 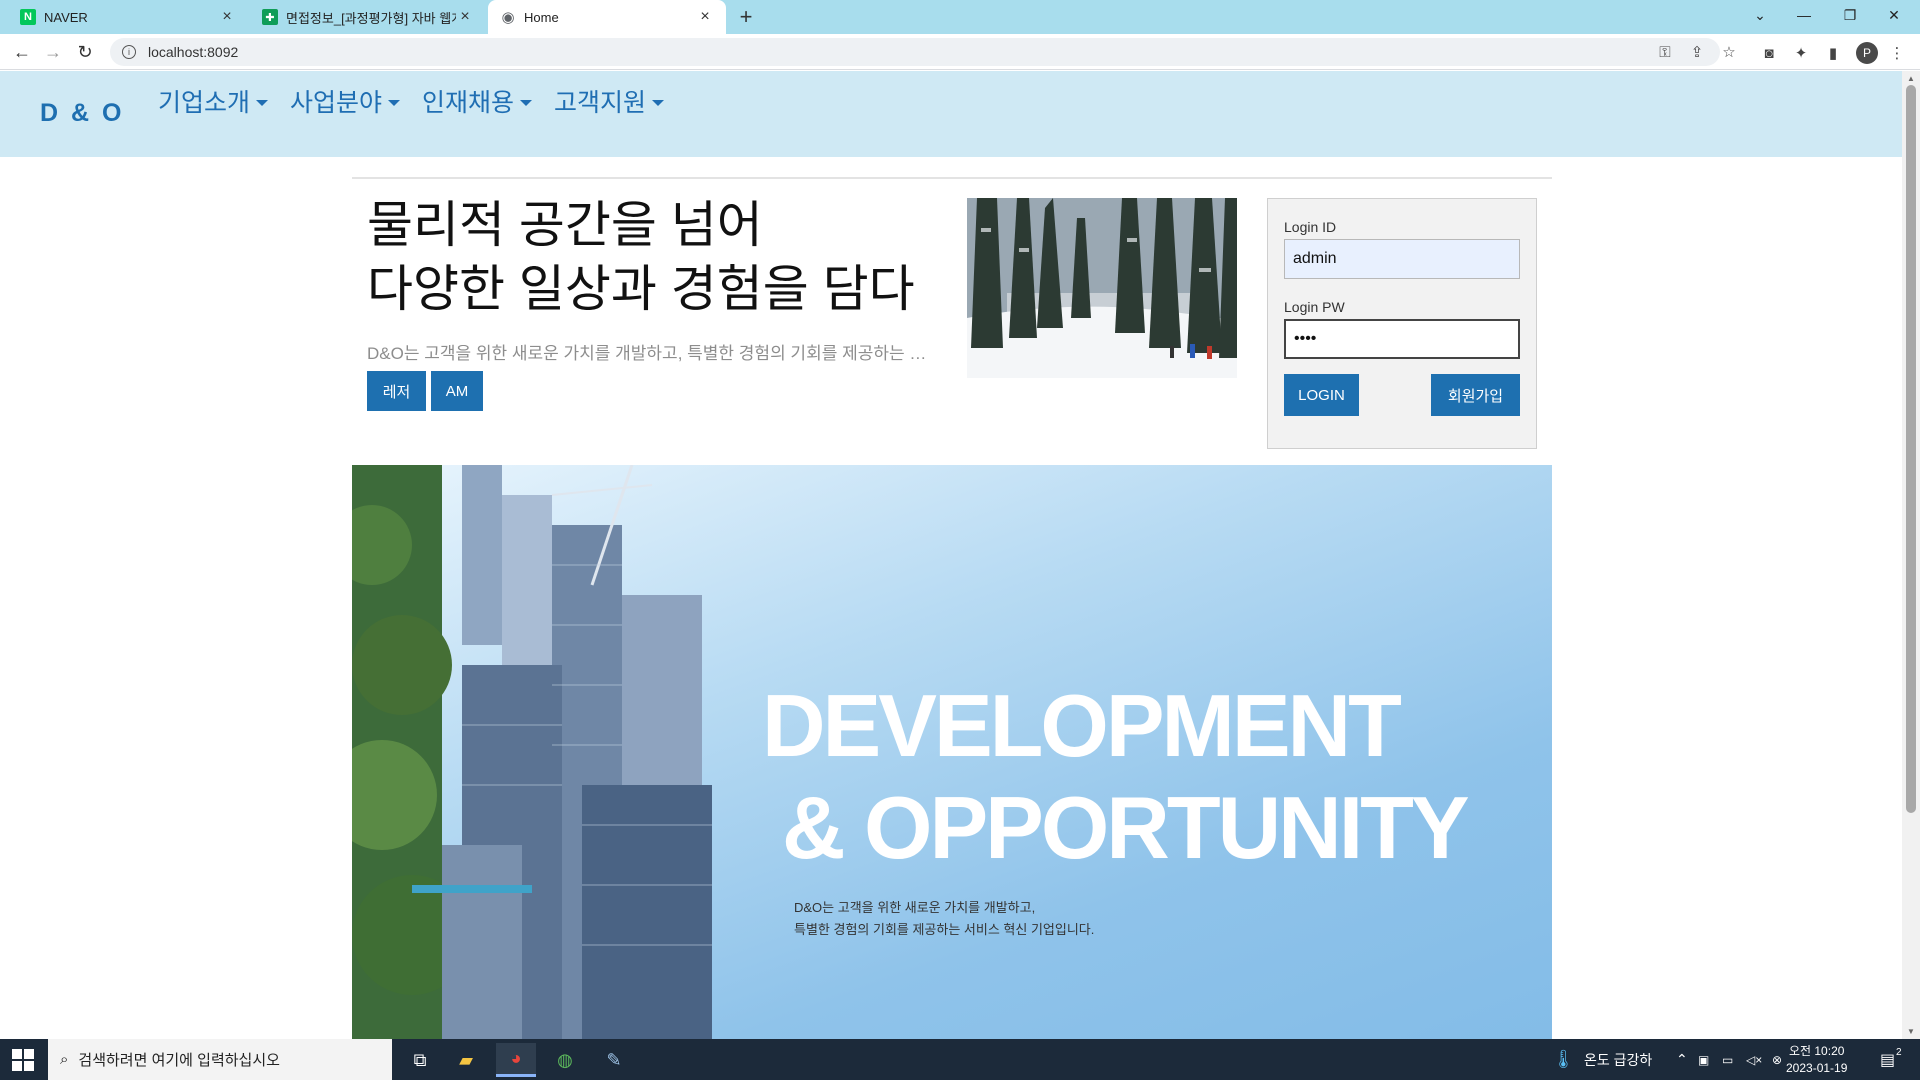 What do you see at coordinates (541, 17) in the screenshot?
I see `tab-title: Home` at bounding box center [541, 17].